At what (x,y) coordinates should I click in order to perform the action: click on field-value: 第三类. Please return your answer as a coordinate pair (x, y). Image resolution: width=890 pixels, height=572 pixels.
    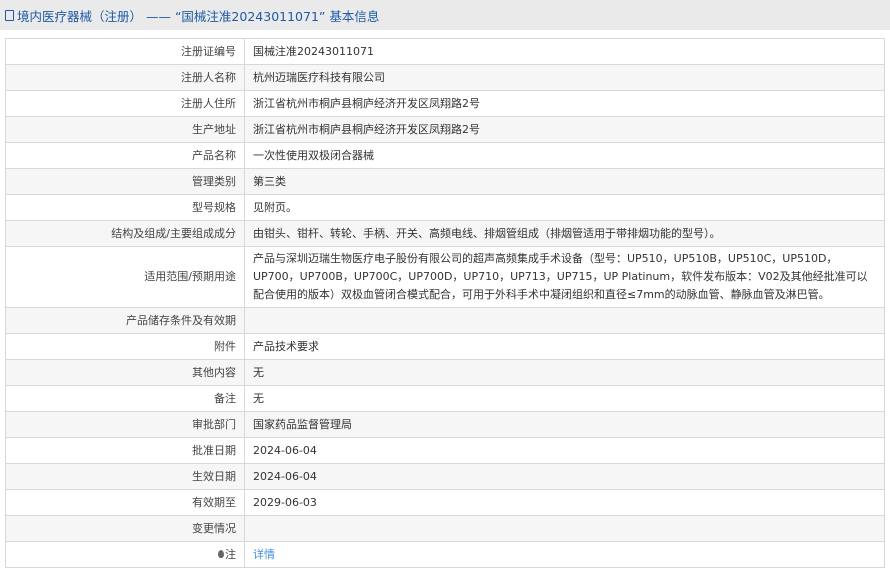
    Looking at the image, I should click on (564, 181).